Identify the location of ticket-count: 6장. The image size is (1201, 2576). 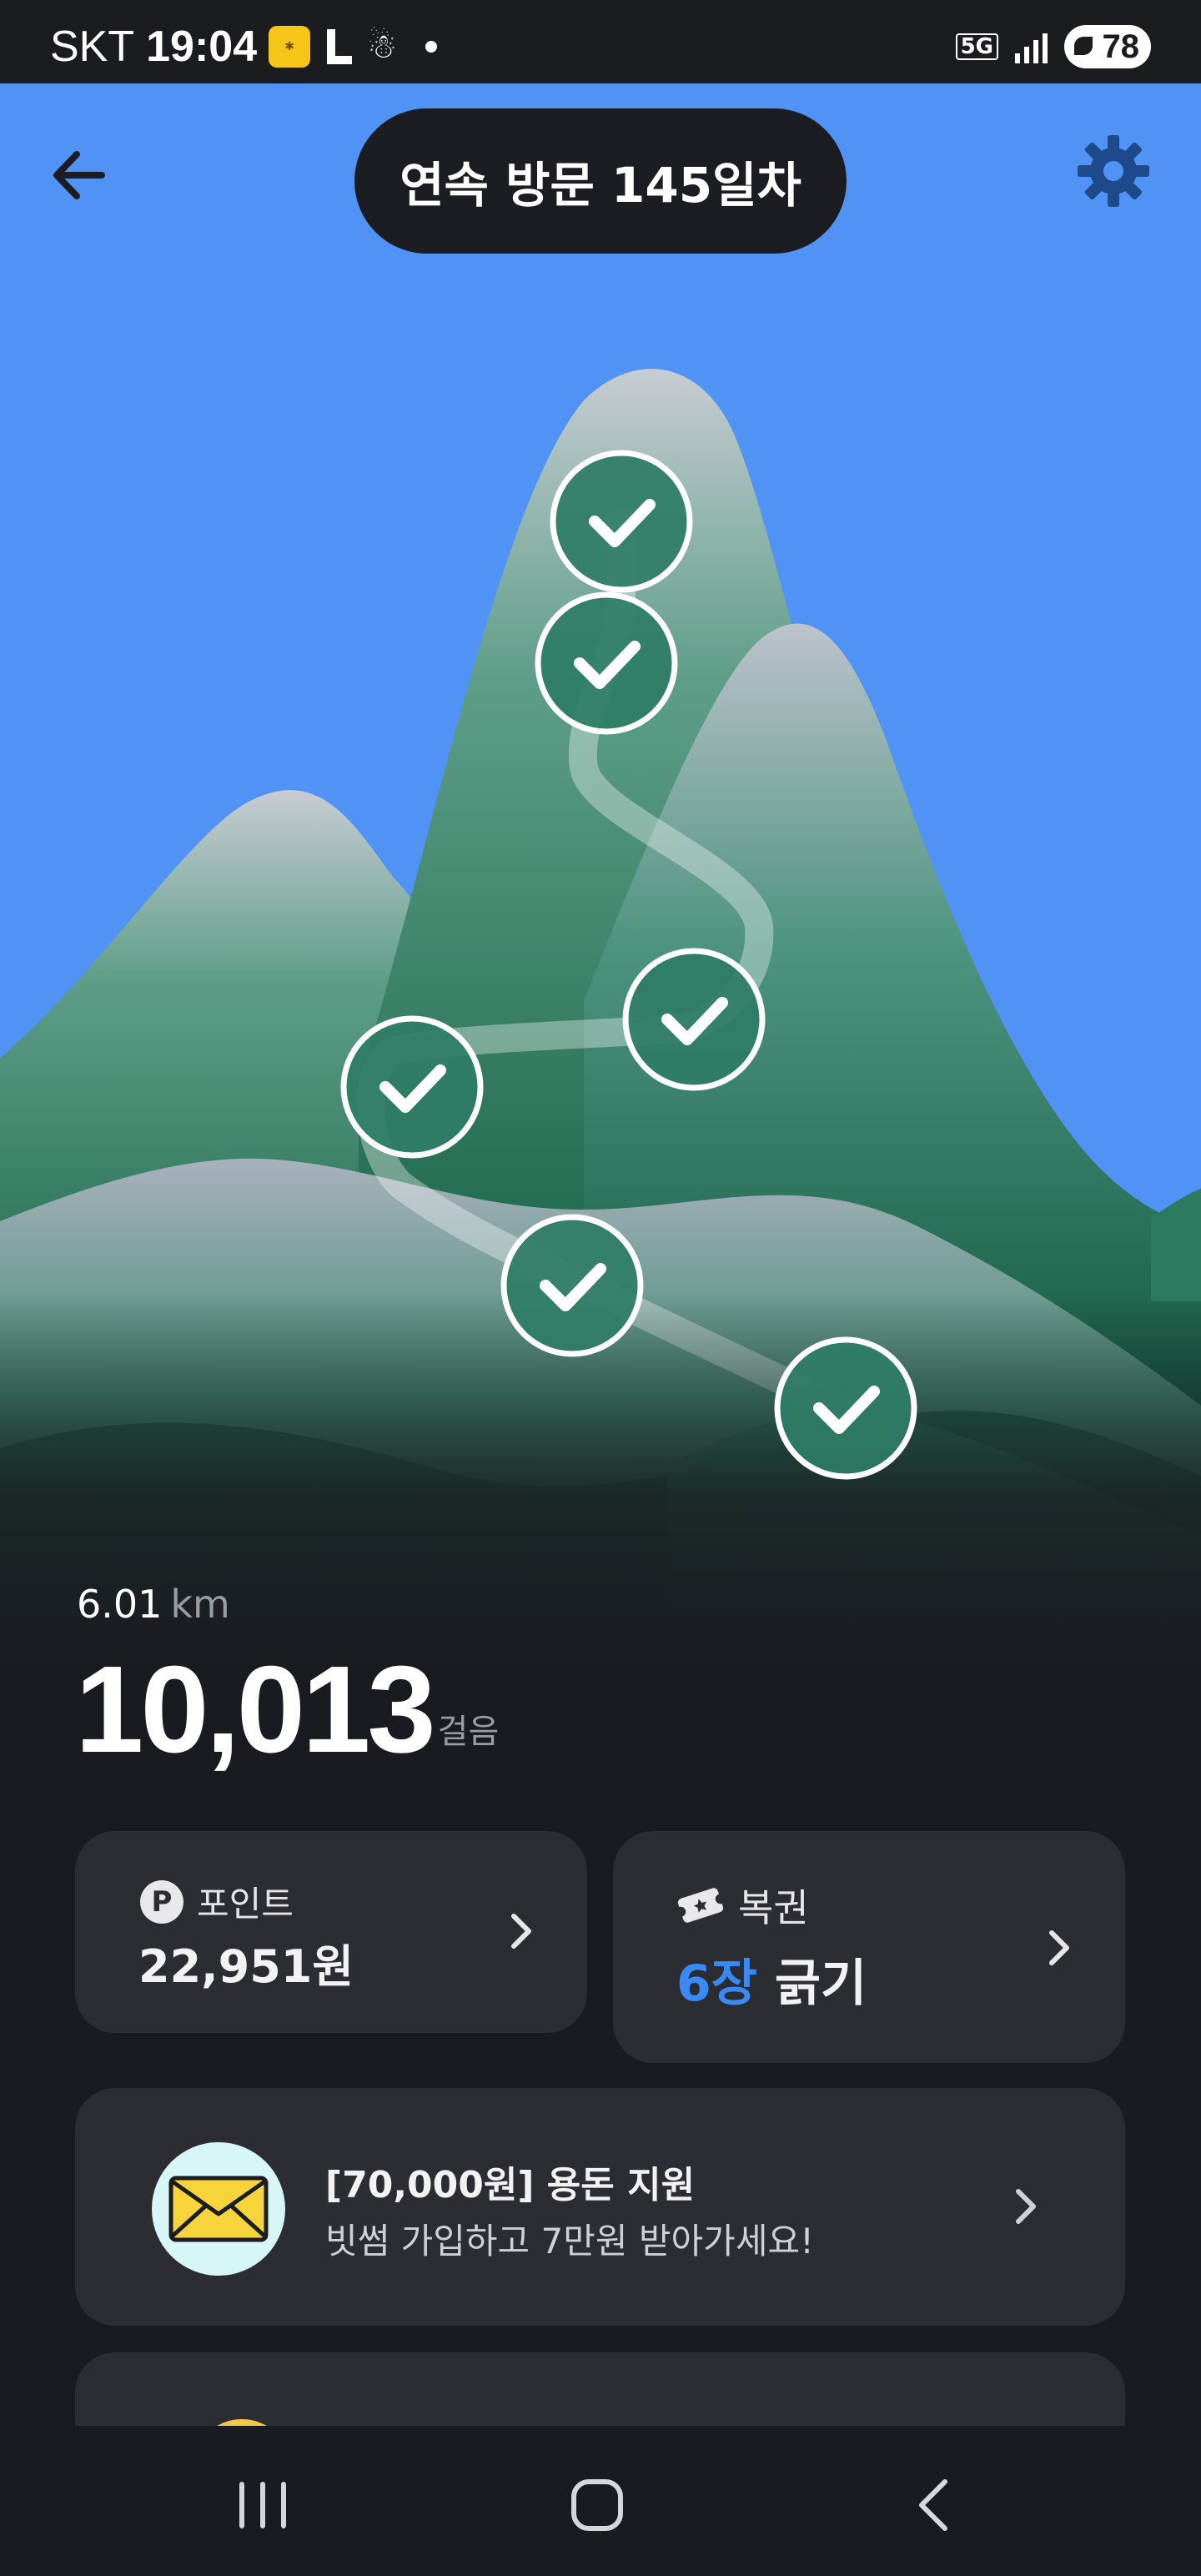
(717, 1984).